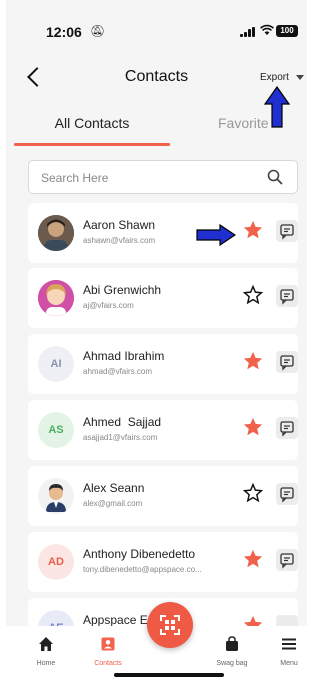 The width and height of the screenshot is (320, 678). What do you see at coordinates (163, 298) in the screenshot?
I see `contact-row: Abi Grenwichh aj@vfairs.com` at bounding box center [163, 298].